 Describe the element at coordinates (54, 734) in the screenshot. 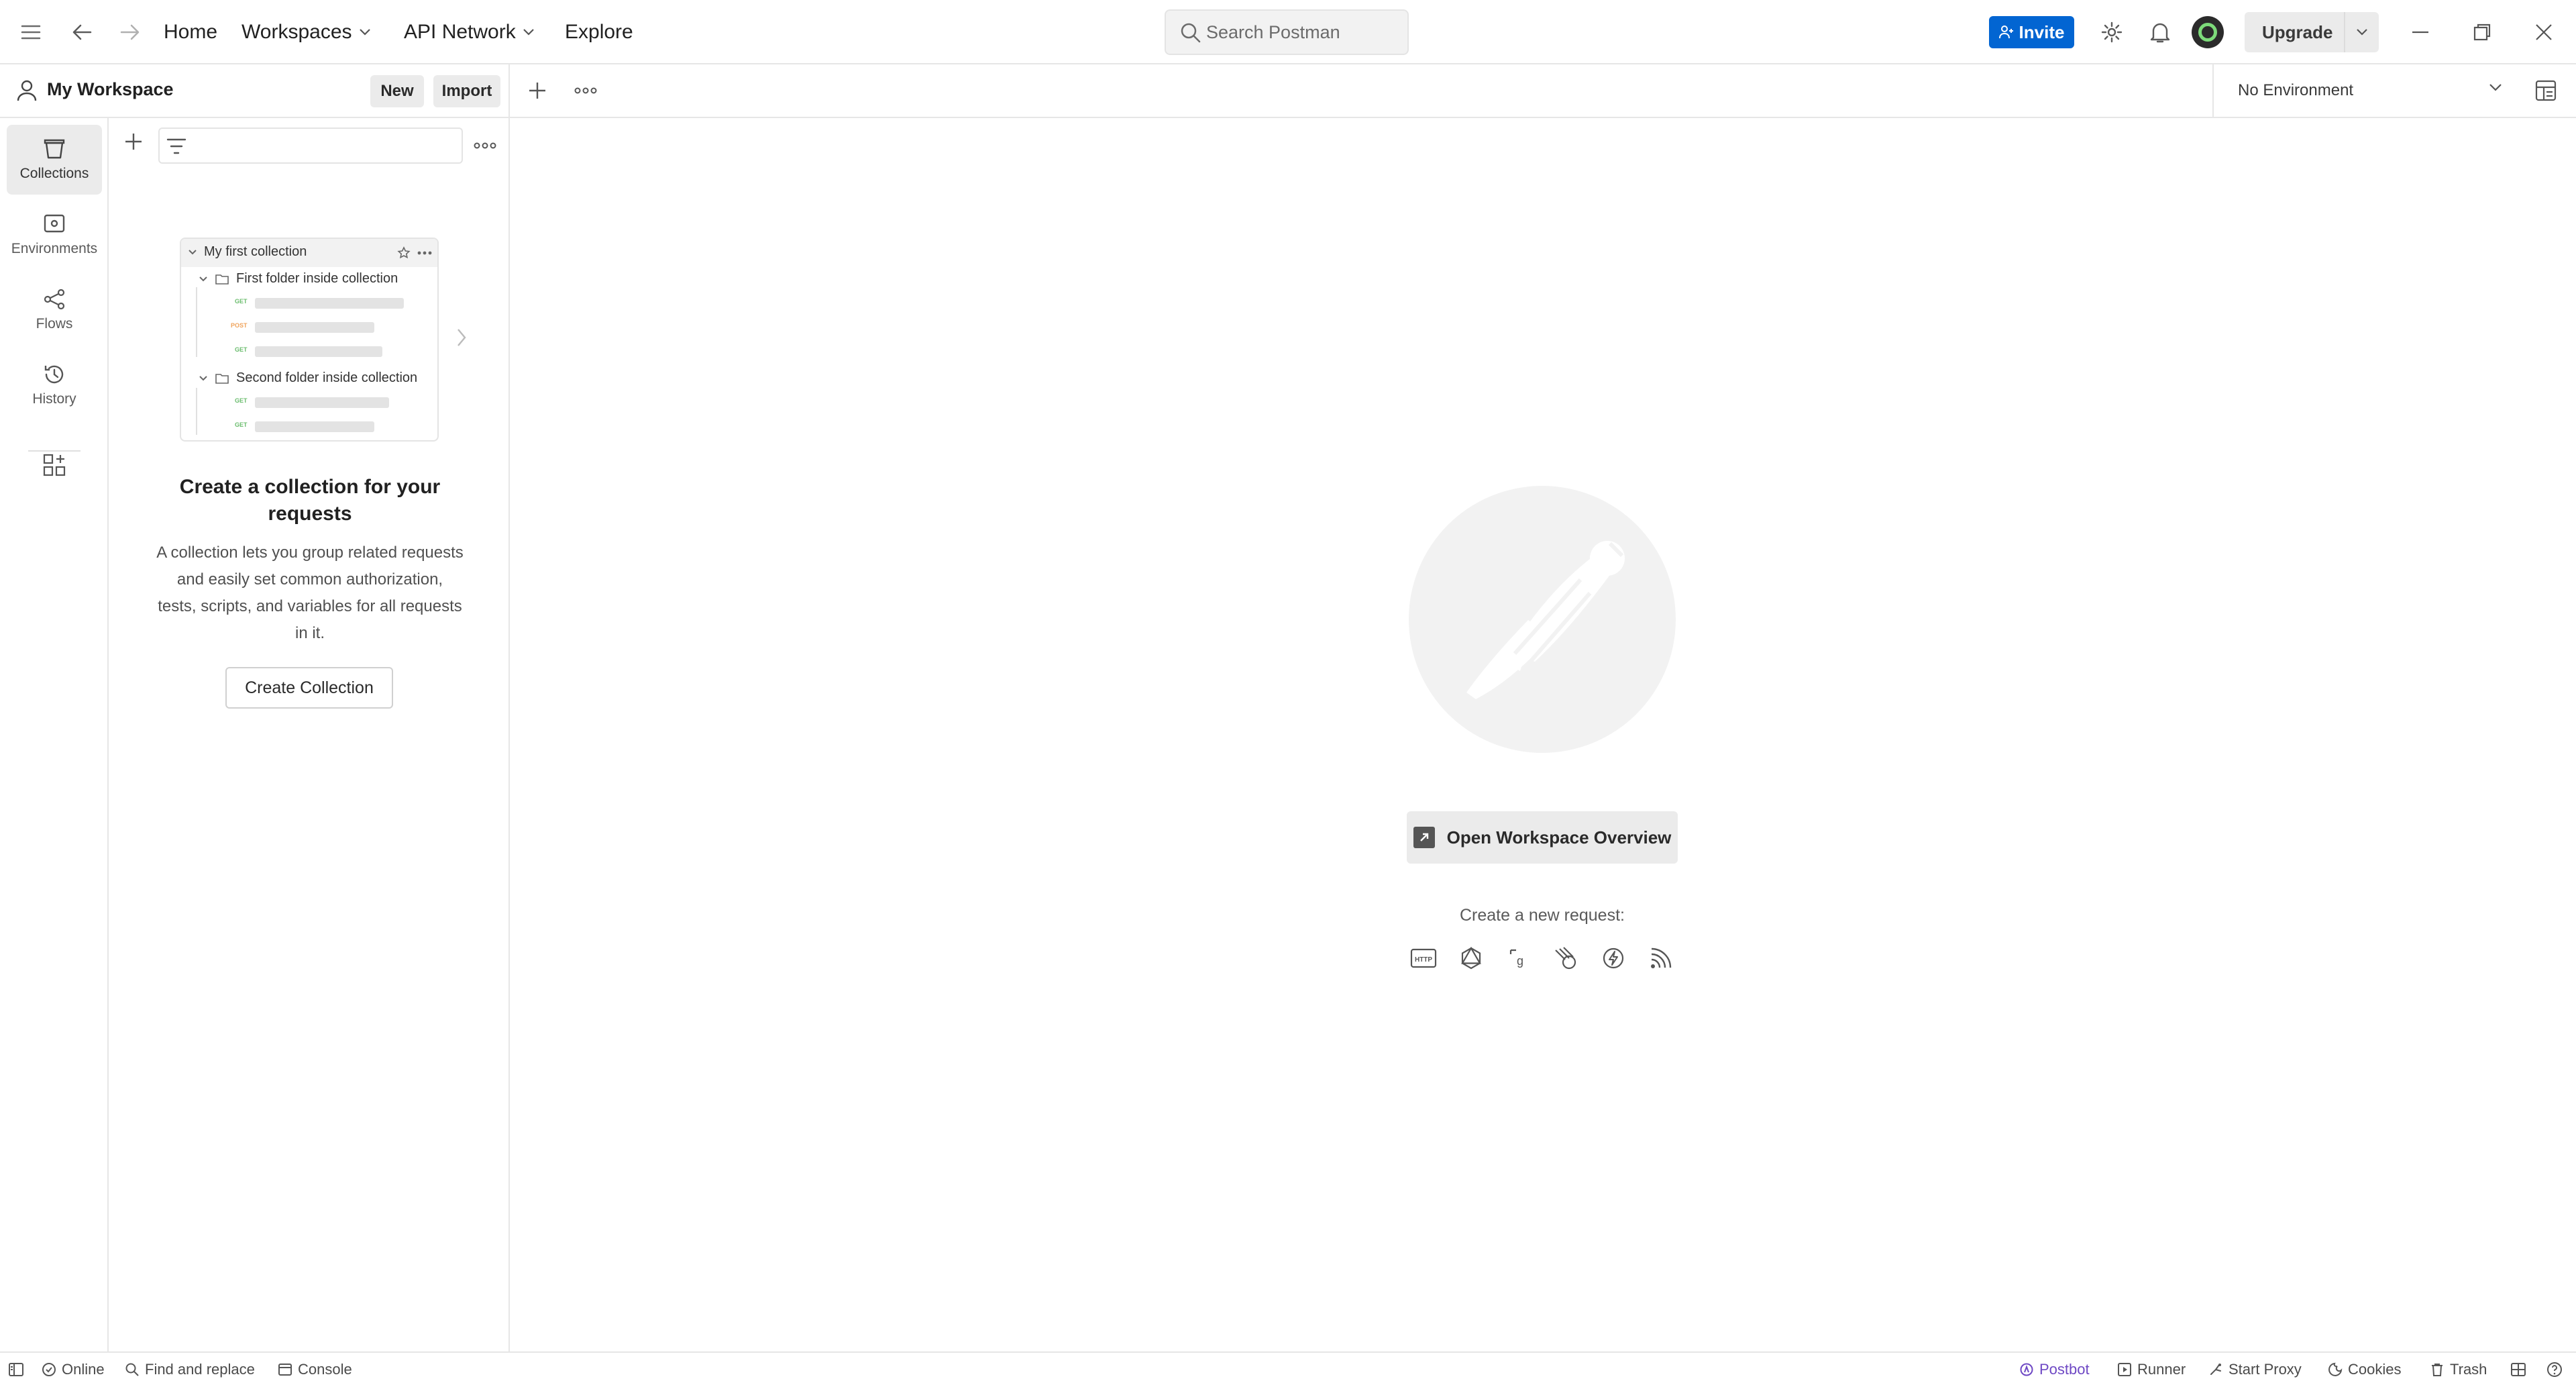

I see `left-rail: Collections Environments Flows History` at that location.